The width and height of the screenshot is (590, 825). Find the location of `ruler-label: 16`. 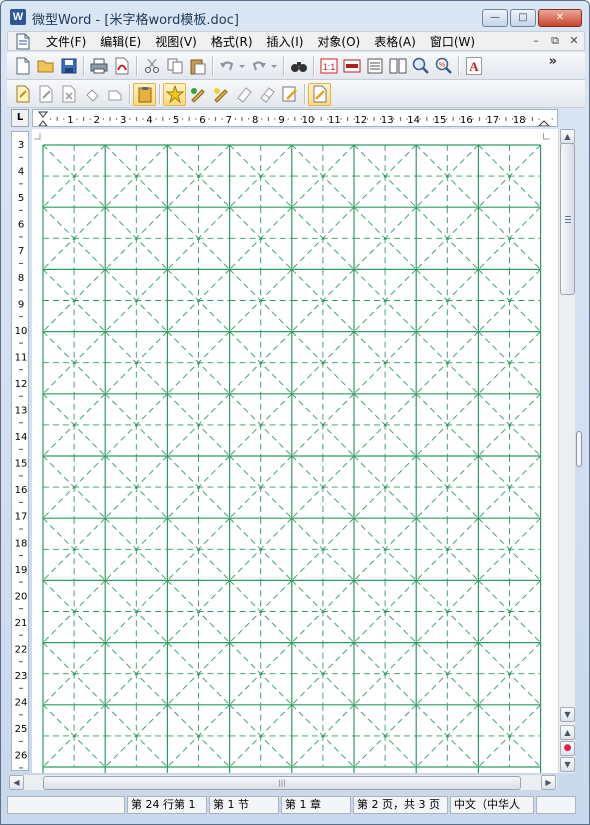

ruler-label: 16 is located at coordinates (21, 490).